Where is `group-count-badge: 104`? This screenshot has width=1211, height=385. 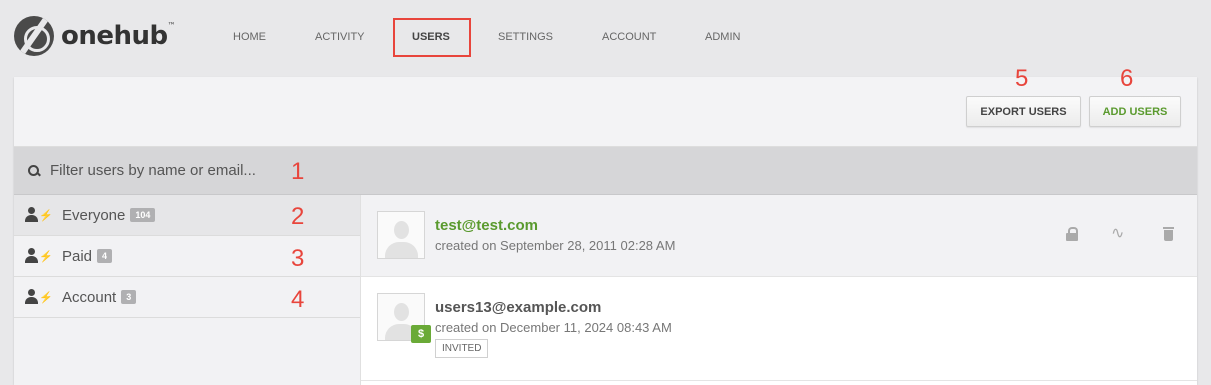 group-count-badge: 104 is located at coordinates (143, 215).